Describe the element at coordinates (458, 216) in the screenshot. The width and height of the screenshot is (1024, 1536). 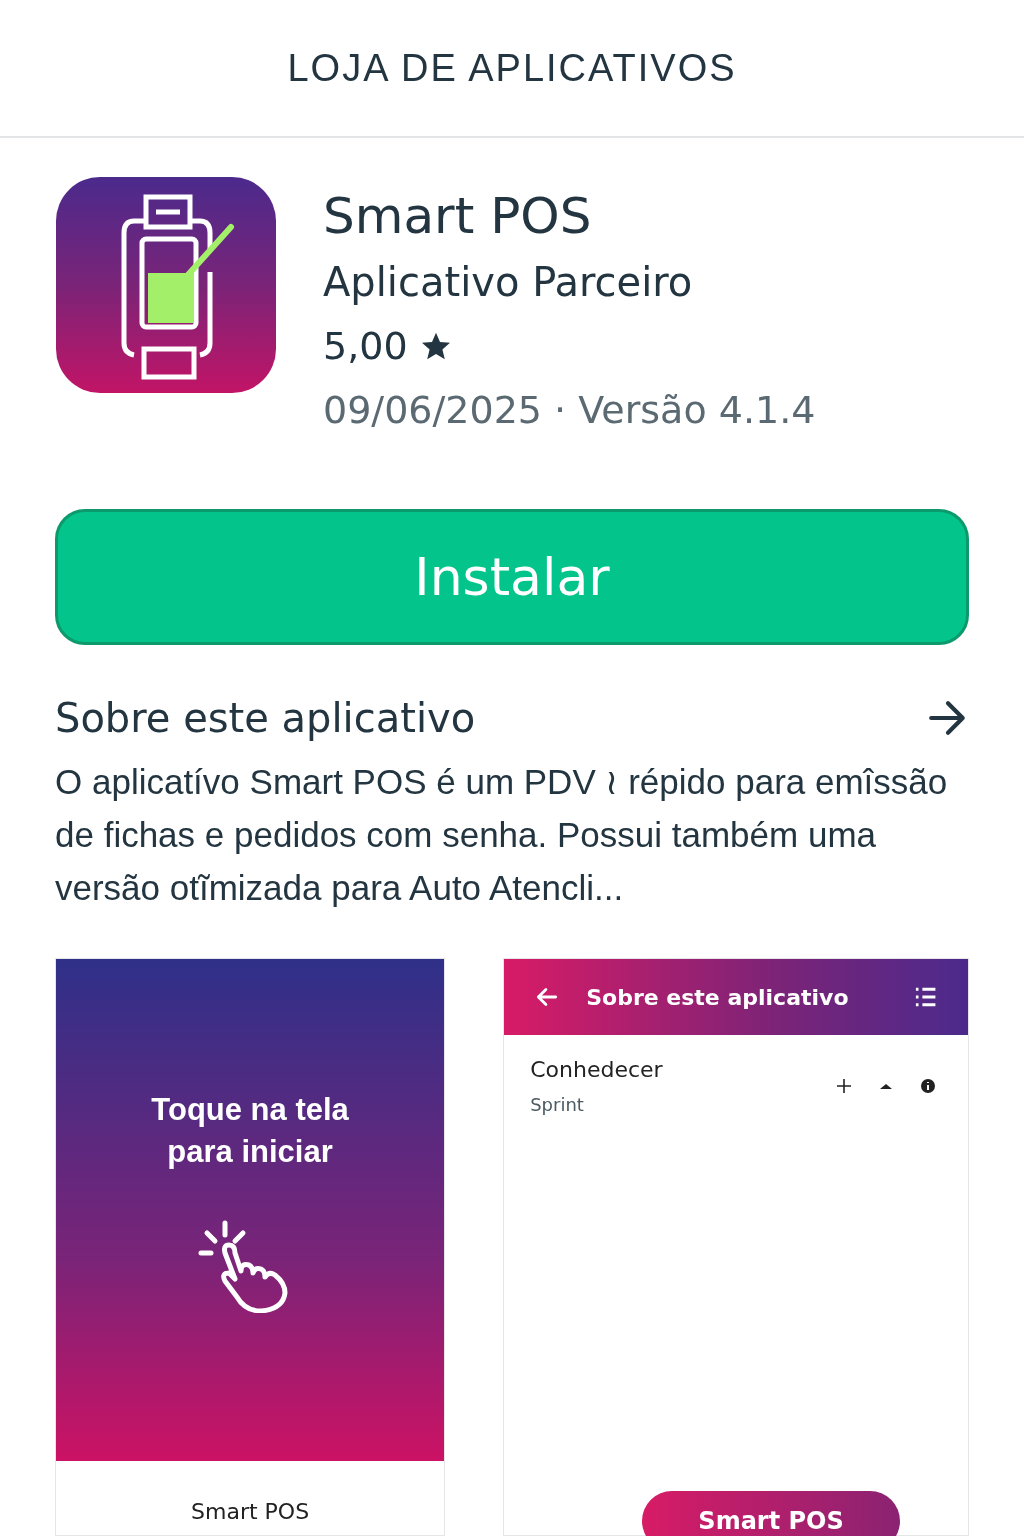
I see `app-name: Smart POS` at that location.